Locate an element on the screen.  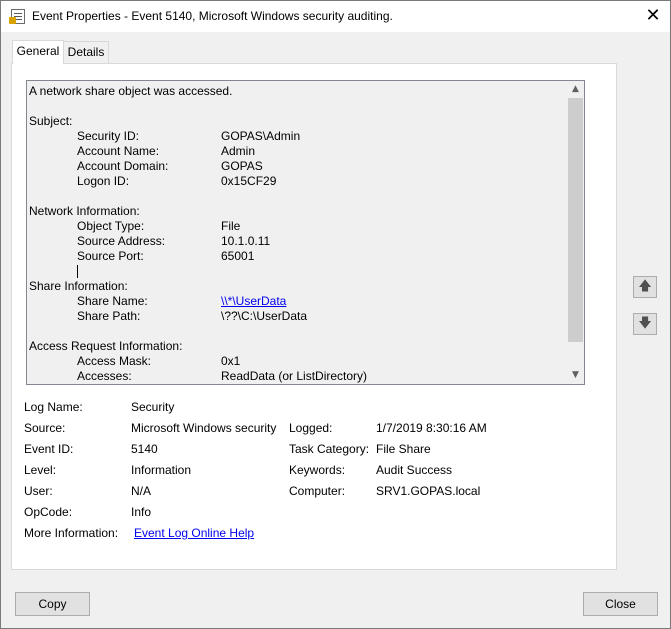
object-type-label: Object Type: is located at coordinates (111, 226).